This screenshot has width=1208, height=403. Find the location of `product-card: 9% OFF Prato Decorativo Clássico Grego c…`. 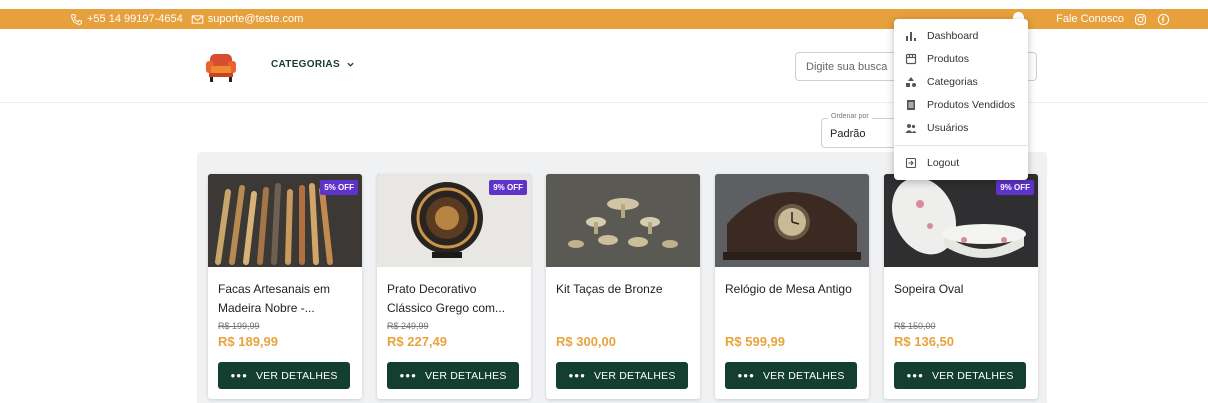

product-card: 9% OFF Prato Decorativo Clássico Grego c… is located at coordinates (454, 286).